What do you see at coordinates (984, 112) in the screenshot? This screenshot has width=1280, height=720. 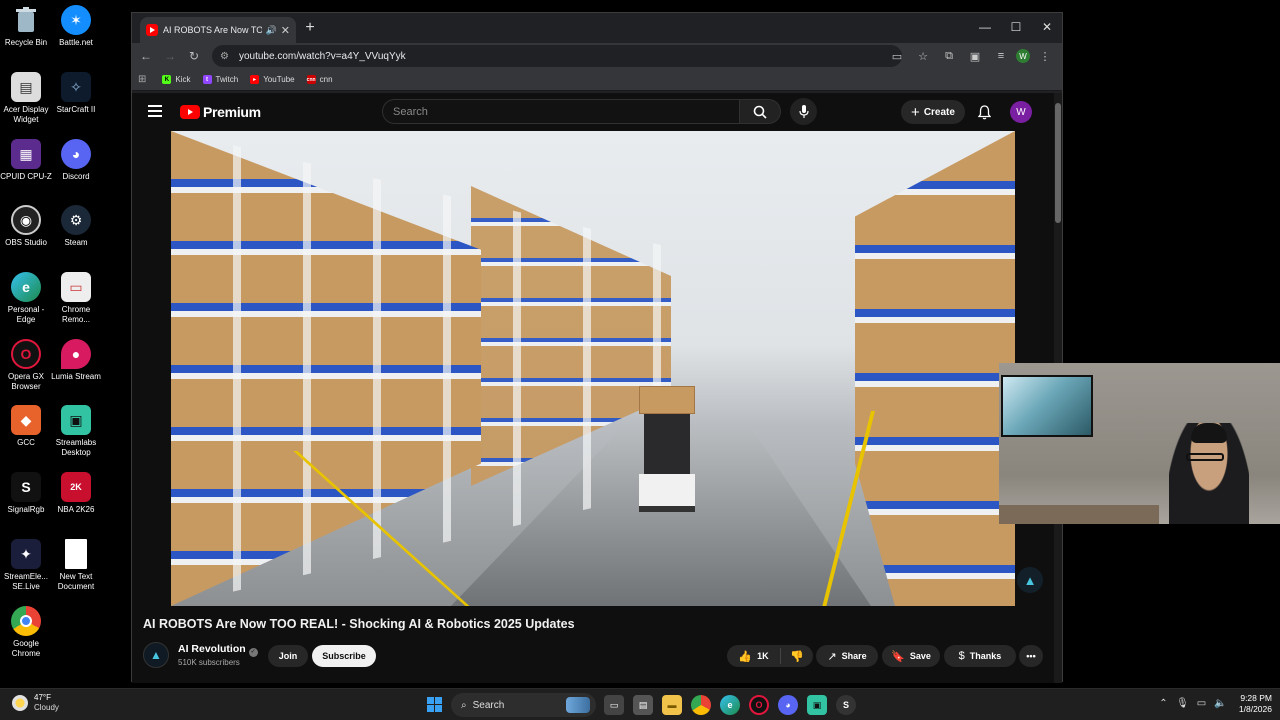 I see `notifications-bell-icon` at bounding box center [984, 112].